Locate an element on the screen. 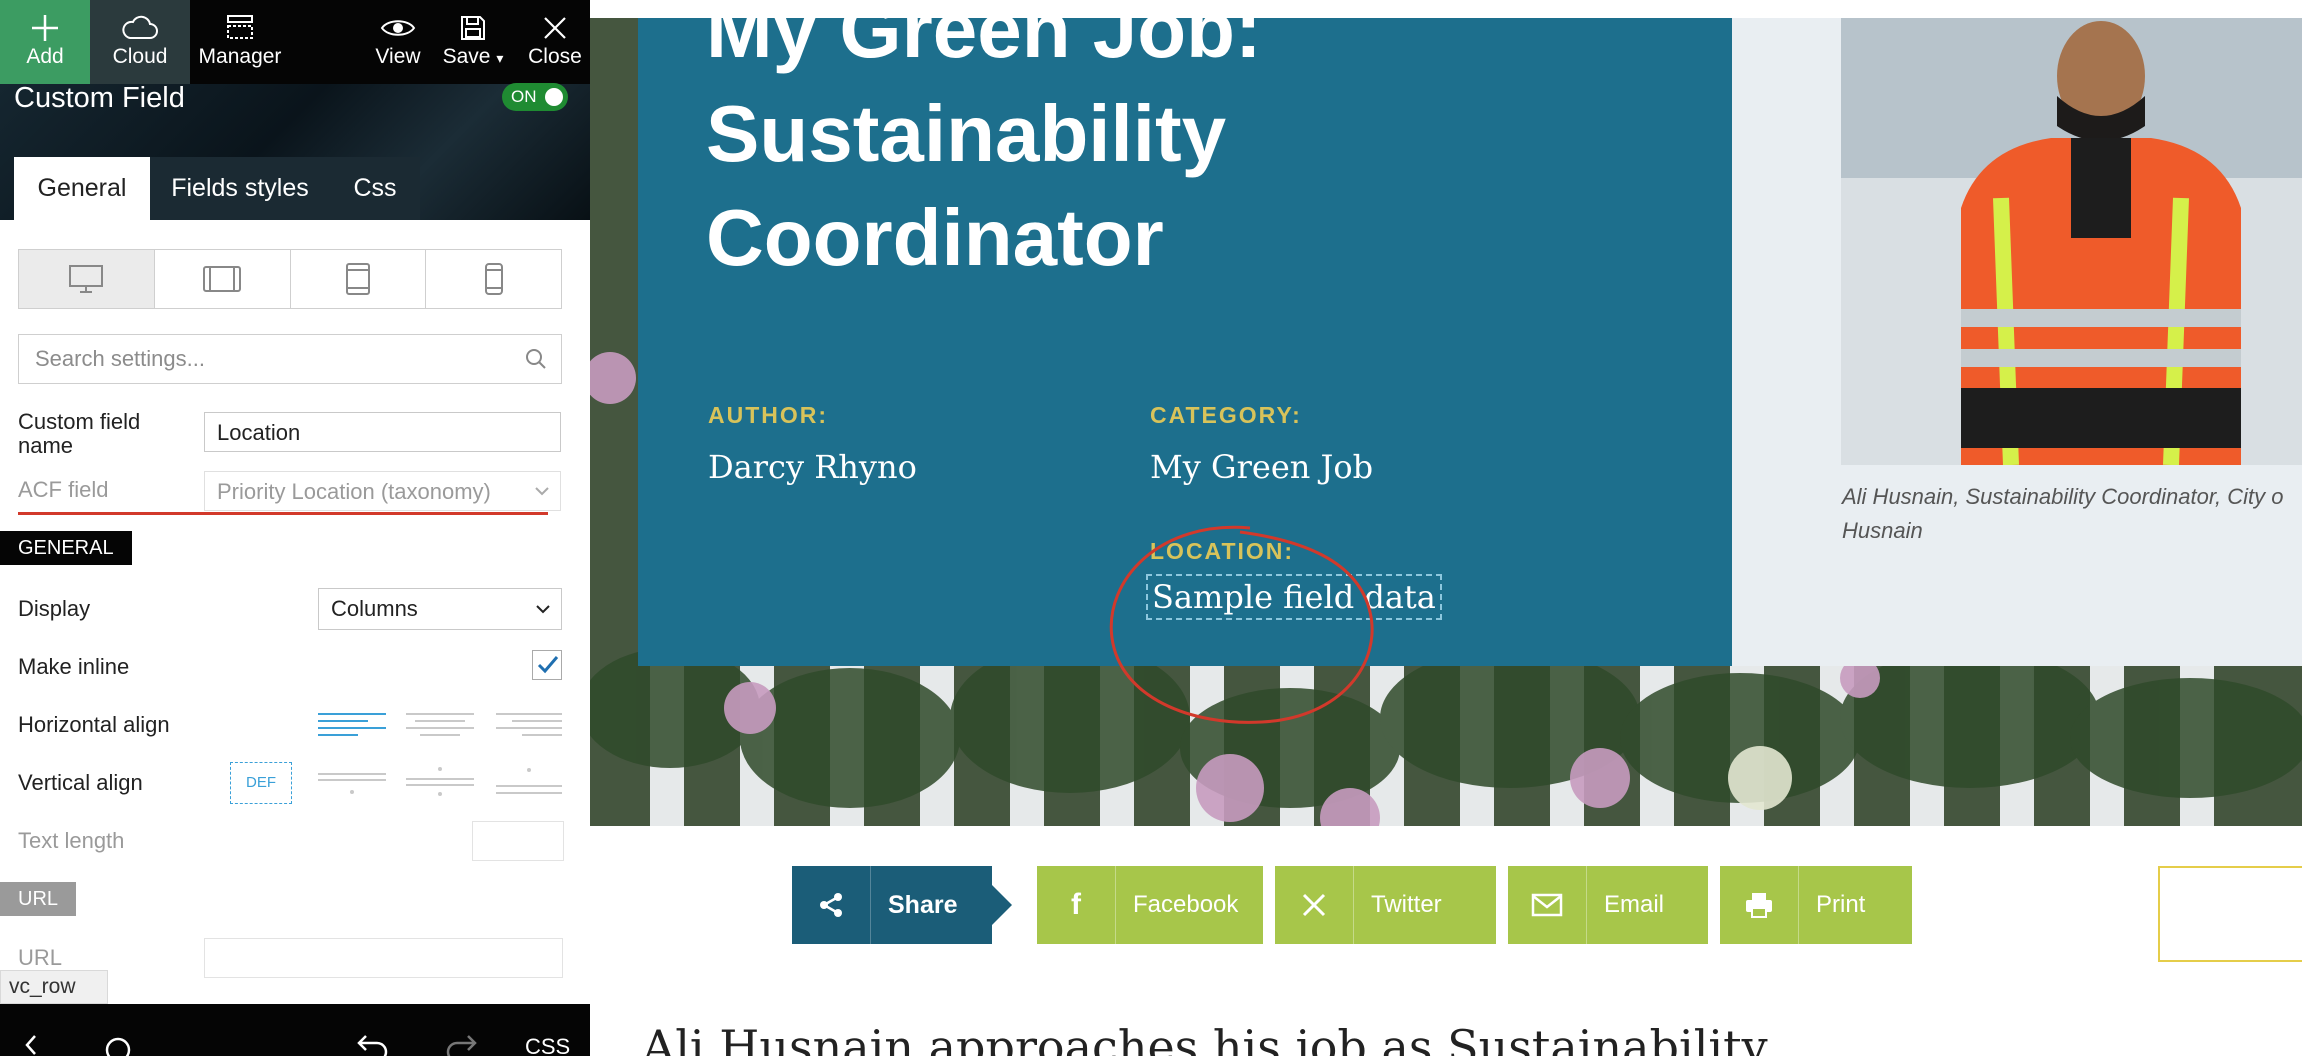  plus-icon is located at coordinates (45, 28).